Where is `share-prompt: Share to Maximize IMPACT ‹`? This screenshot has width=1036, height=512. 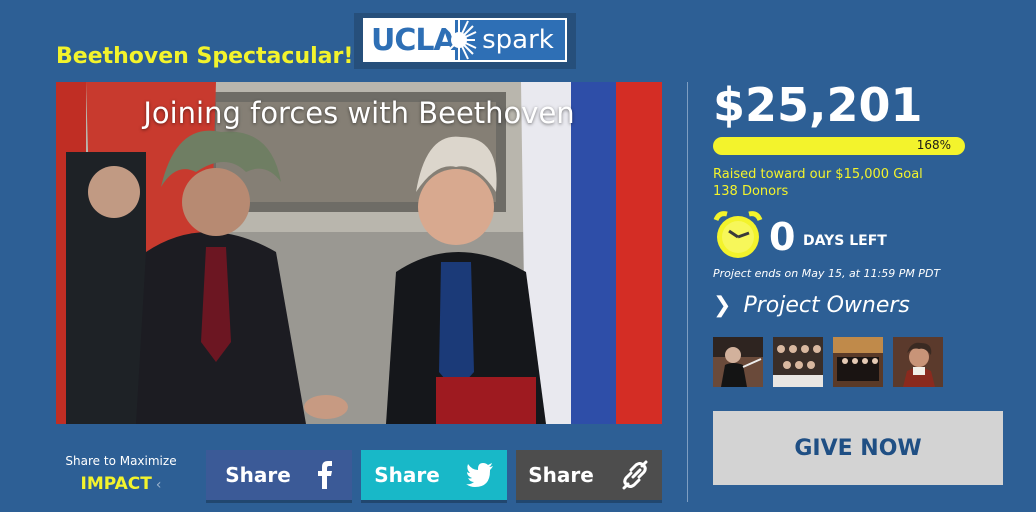
share-prompt: Share to Maximize IMPACT ‹ is located at coordinates (121, 474).